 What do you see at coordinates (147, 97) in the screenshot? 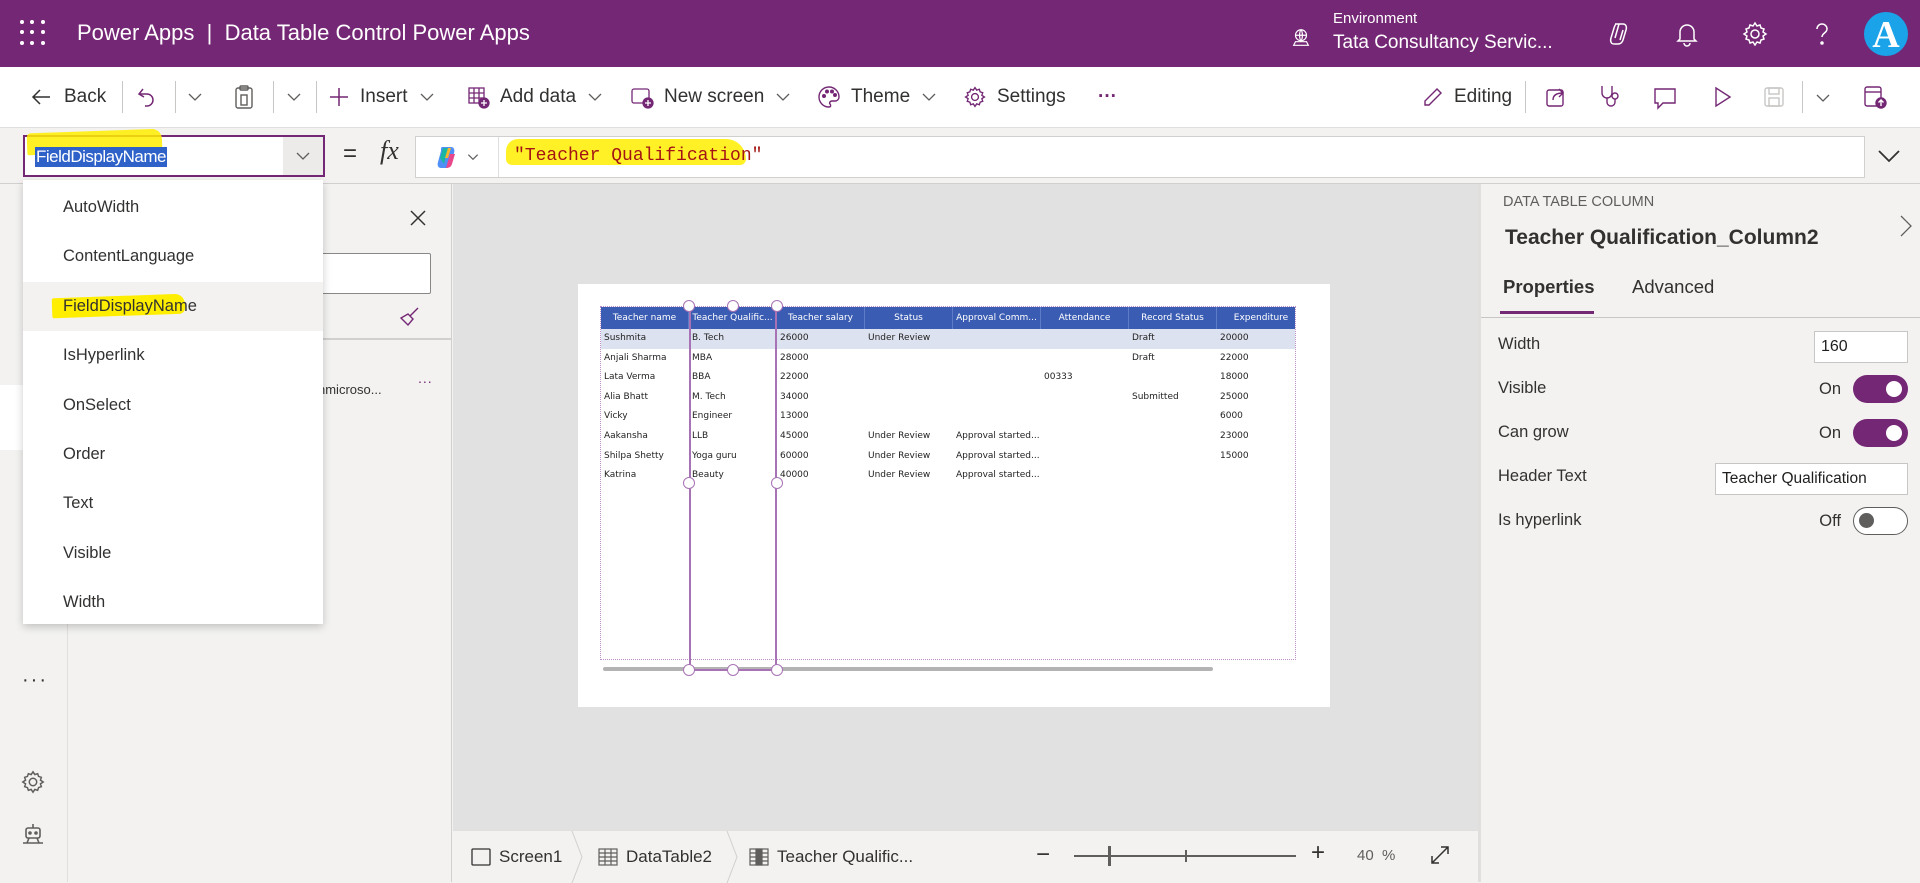
I see `undo-button` at bounding box center [147, 97].